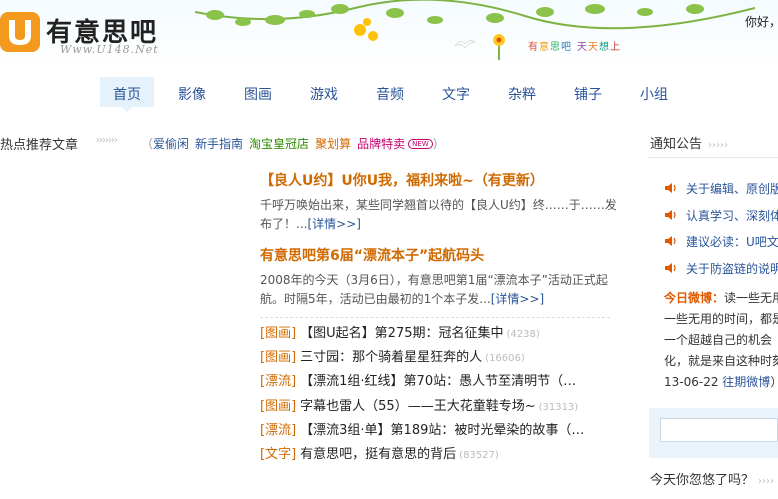 The width and height of the screenshot is (778, 499). I want to click on view-count: (4238), so click(523, 334).